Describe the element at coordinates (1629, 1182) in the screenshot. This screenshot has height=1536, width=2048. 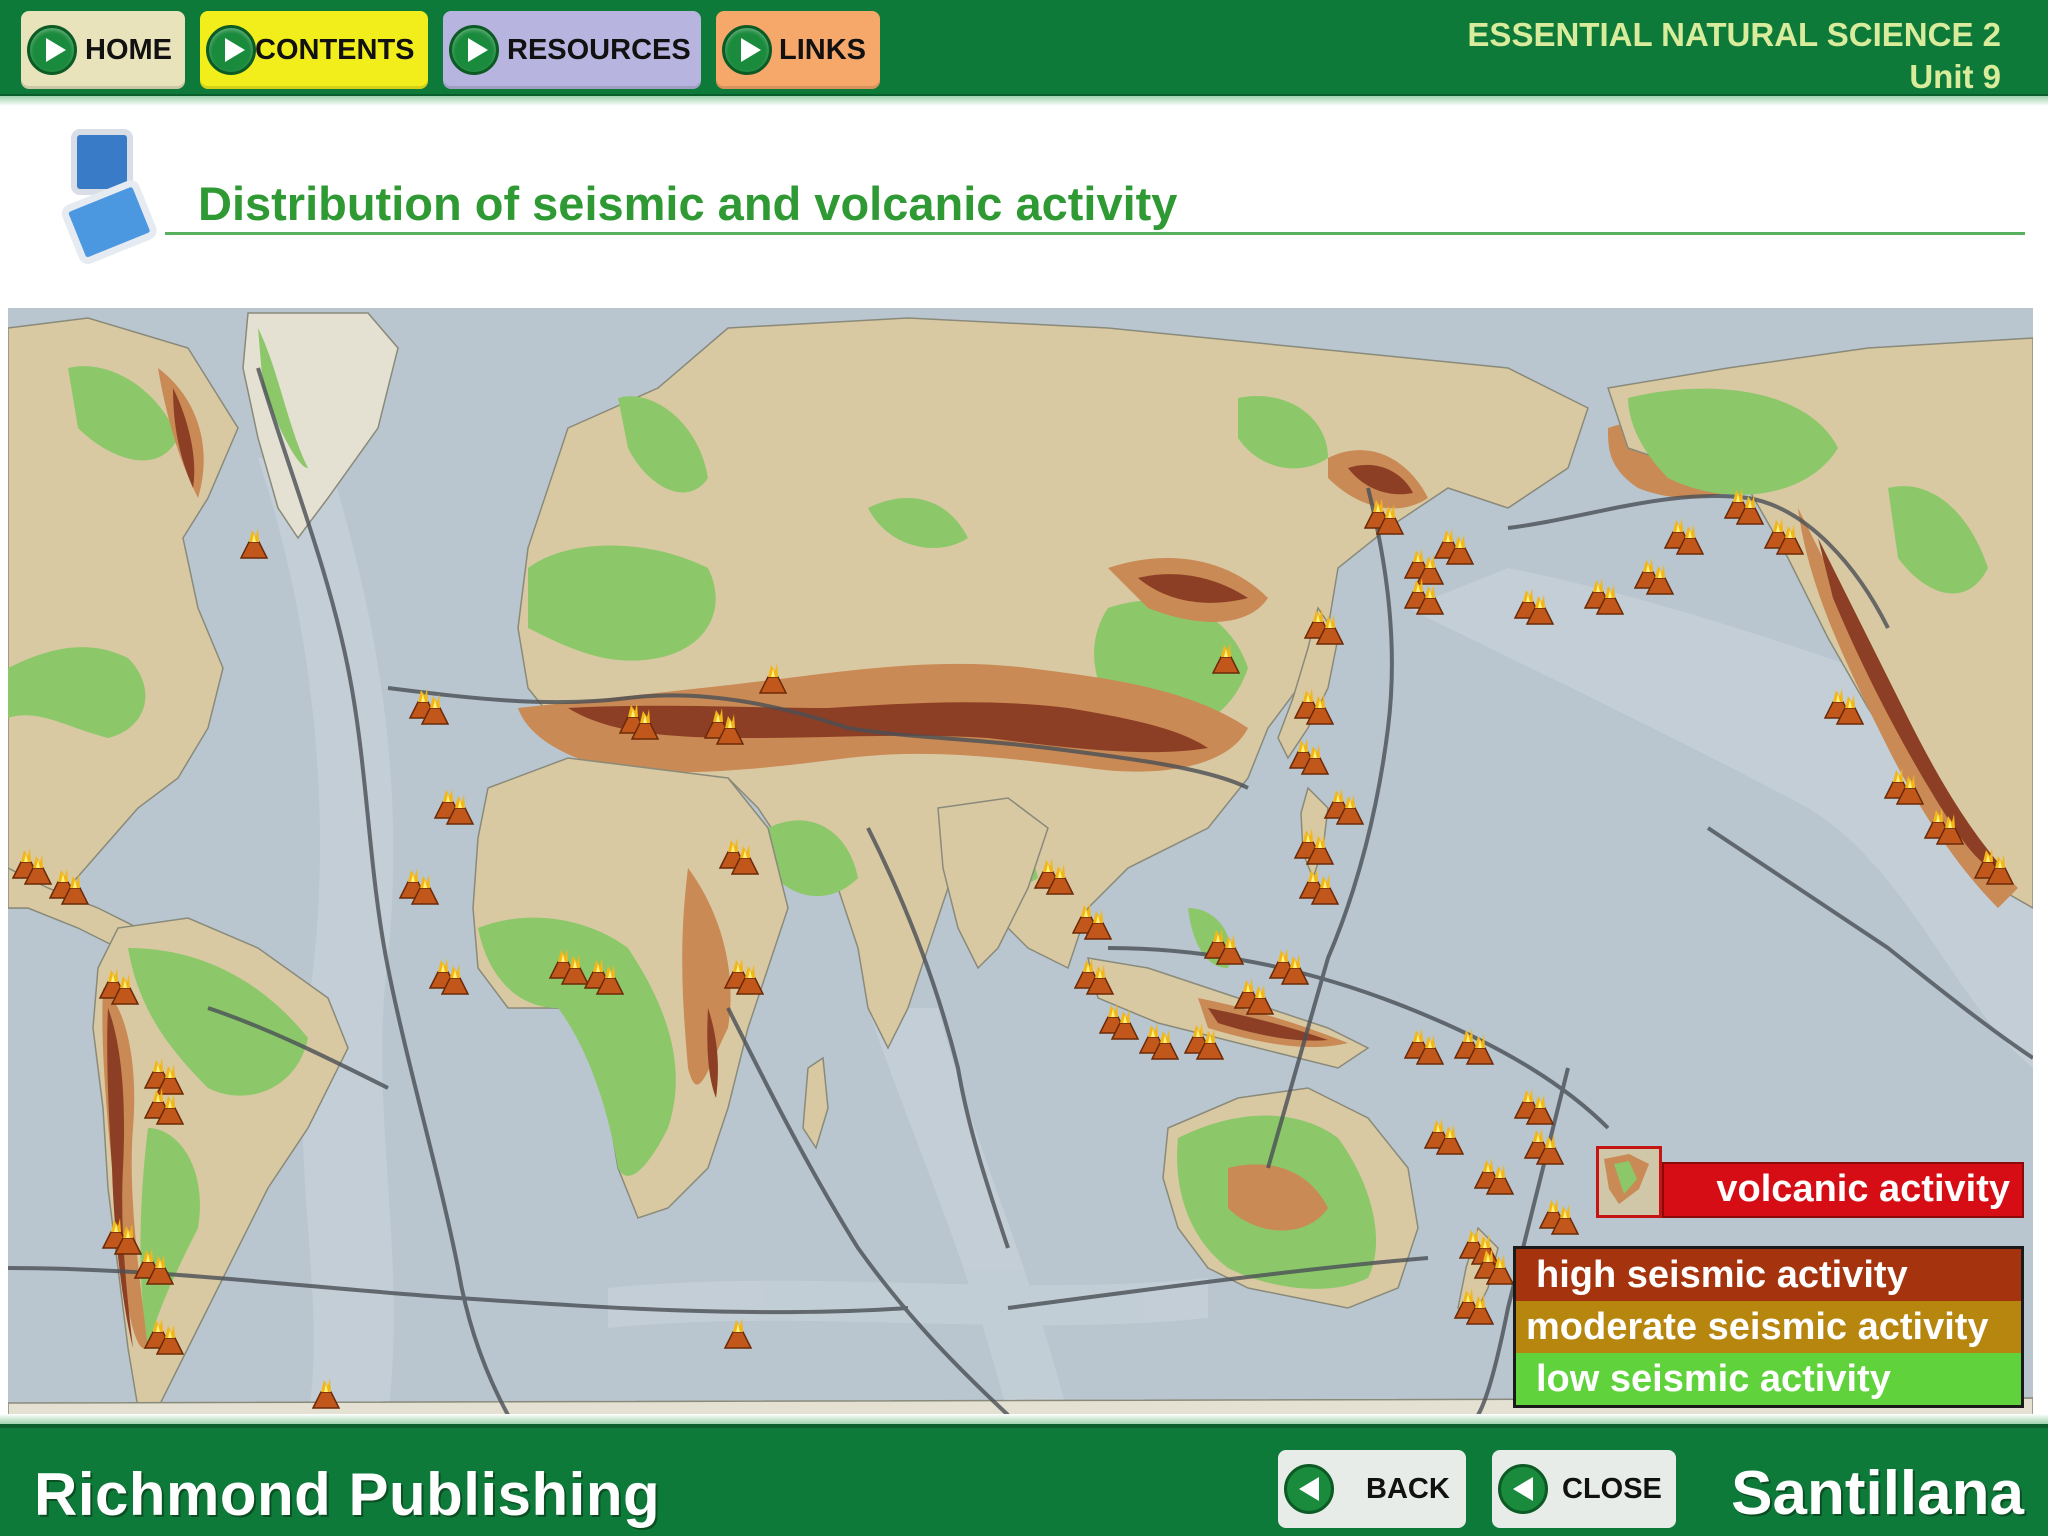
I see `map-thumbnail` at that location.